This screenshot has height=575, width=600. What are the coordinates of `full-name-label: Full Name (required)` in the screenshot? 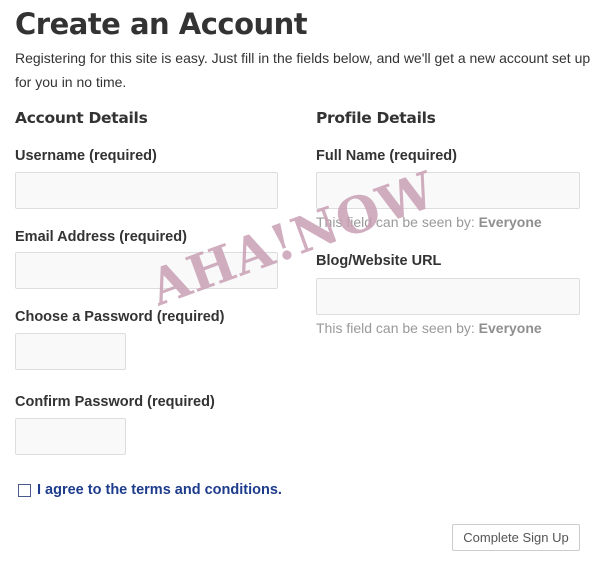 It's located at (386, 156).